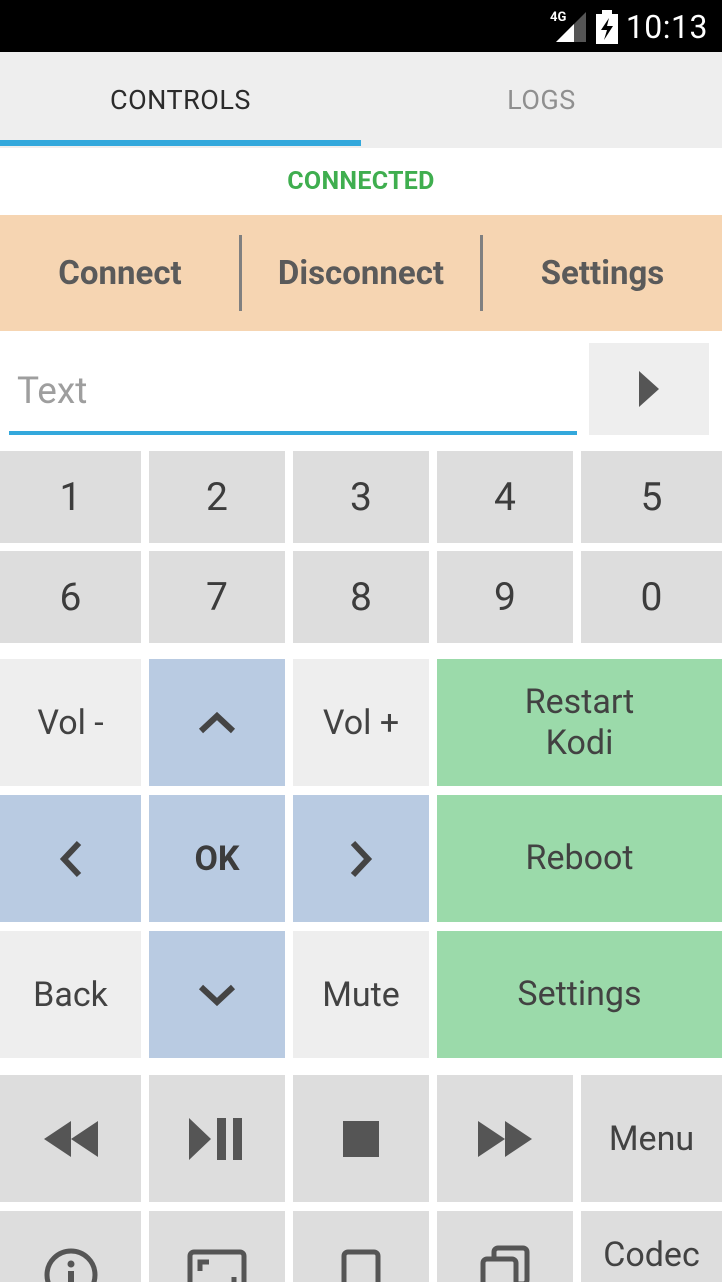 The image size is (722, 1282). Describe the element at coordinates (651, 1138) in the screenshot. I see `menu-button: Menu` at that location.